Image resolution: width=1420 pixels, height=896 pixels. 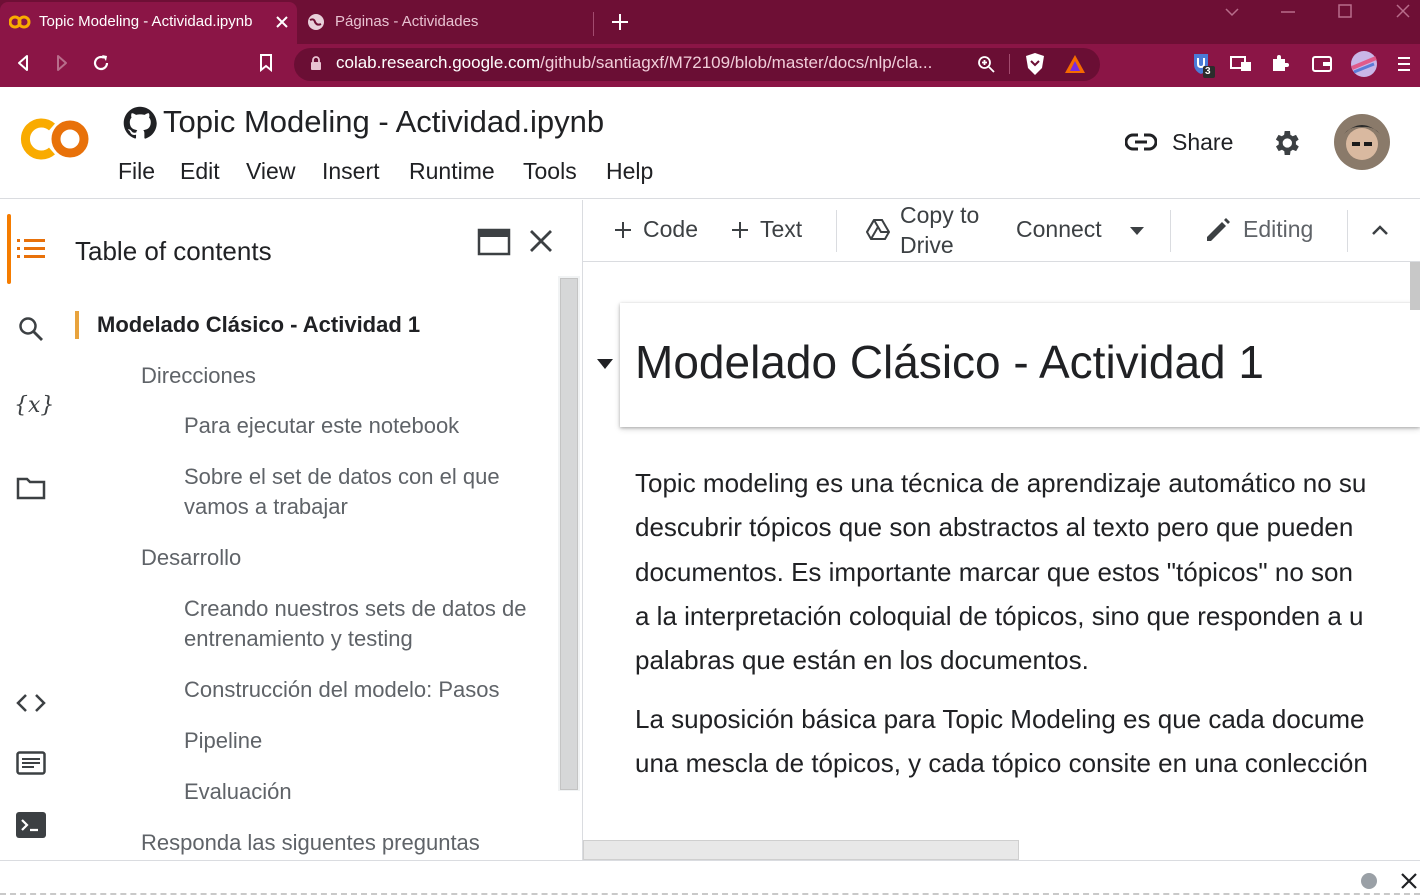 What do you see at coordinates (23, 63) in the screenshot?
I see `back-icon` at bounding box center [23, 63].